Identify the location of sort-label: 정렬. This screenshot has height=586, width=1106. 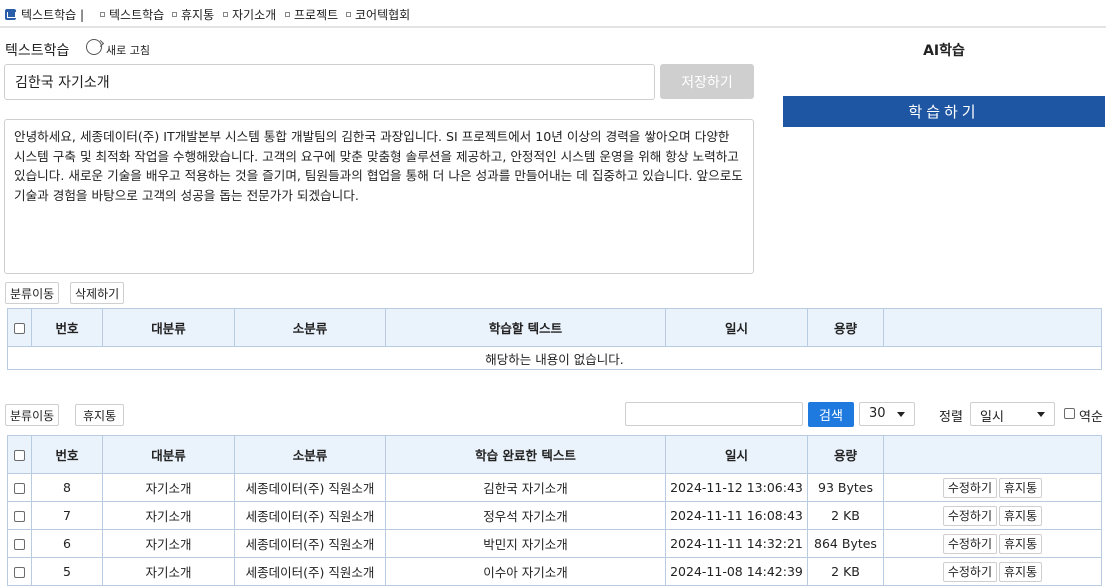
(951, 417).